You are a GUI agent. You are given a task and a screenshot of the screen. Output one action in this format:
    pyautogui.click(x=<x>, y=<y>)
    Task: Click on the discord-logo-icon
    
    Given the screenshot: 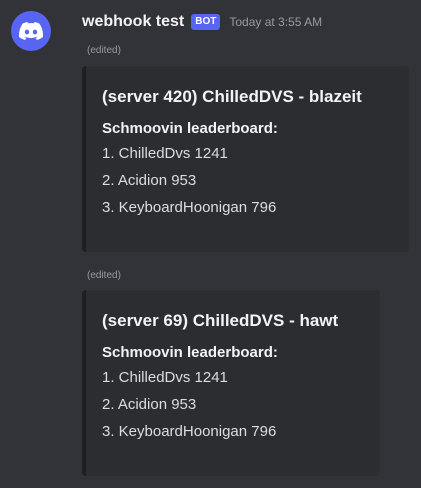 What is the action you would take?
    pyautogui.click(x=31, y=31)
    